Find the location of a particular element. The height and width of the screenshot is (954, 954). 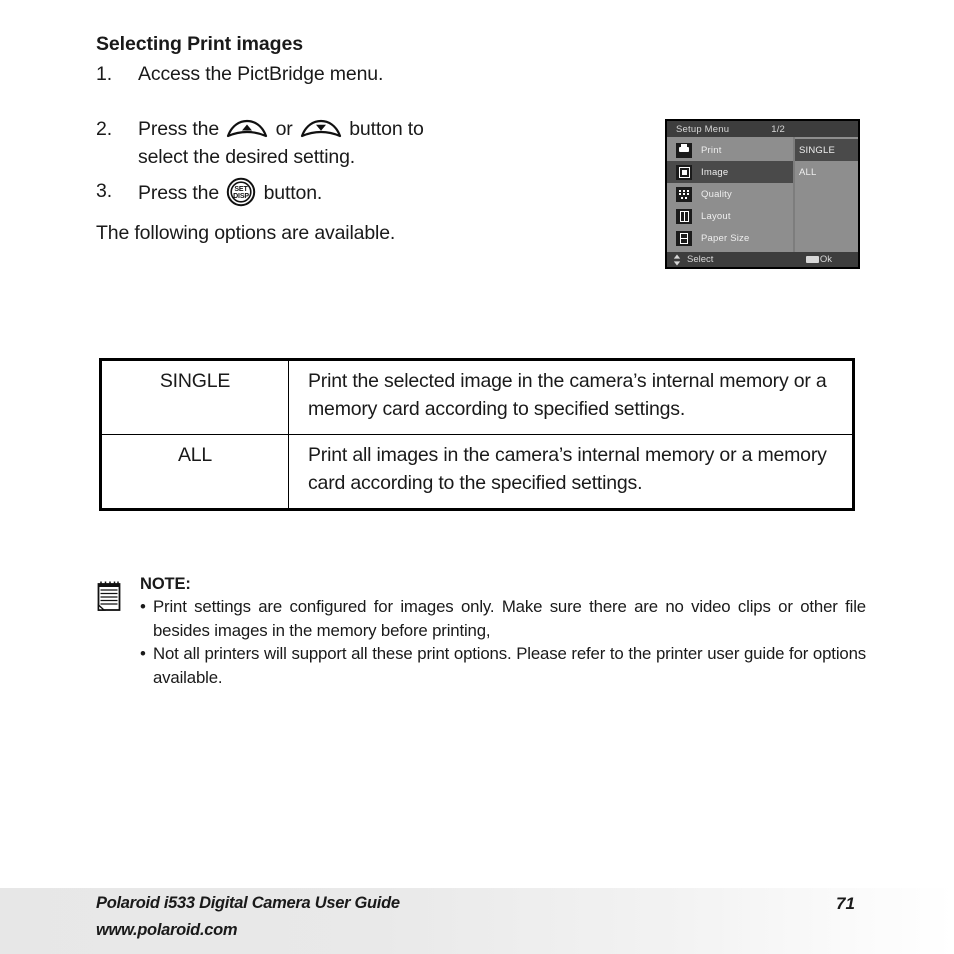

lcd-menu-label: Print is located at coordinates (711, 150).